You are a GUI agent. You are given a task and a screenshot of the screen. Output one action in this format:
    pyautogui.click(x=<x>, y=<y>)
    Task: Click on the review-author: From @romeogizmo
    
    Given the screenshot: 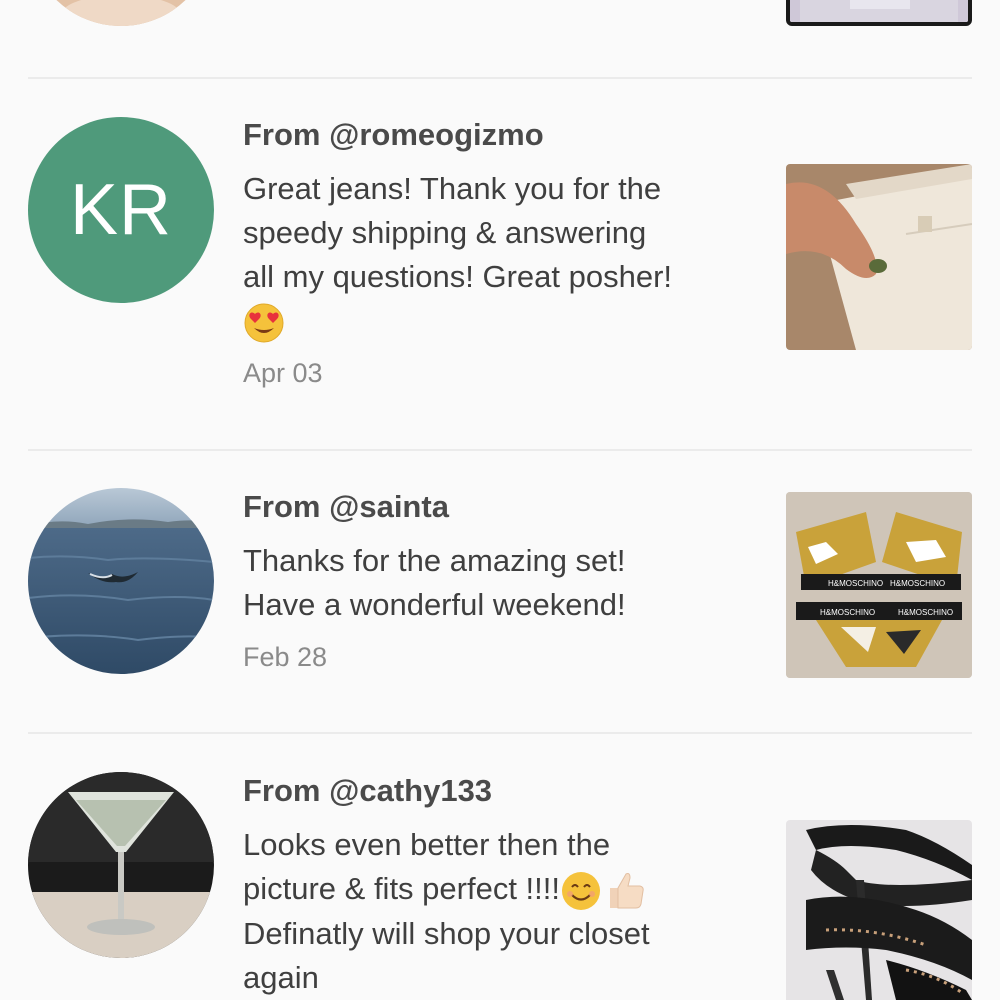 What is the action you would take?
    pyautogui.click(x=393, y=135)
    